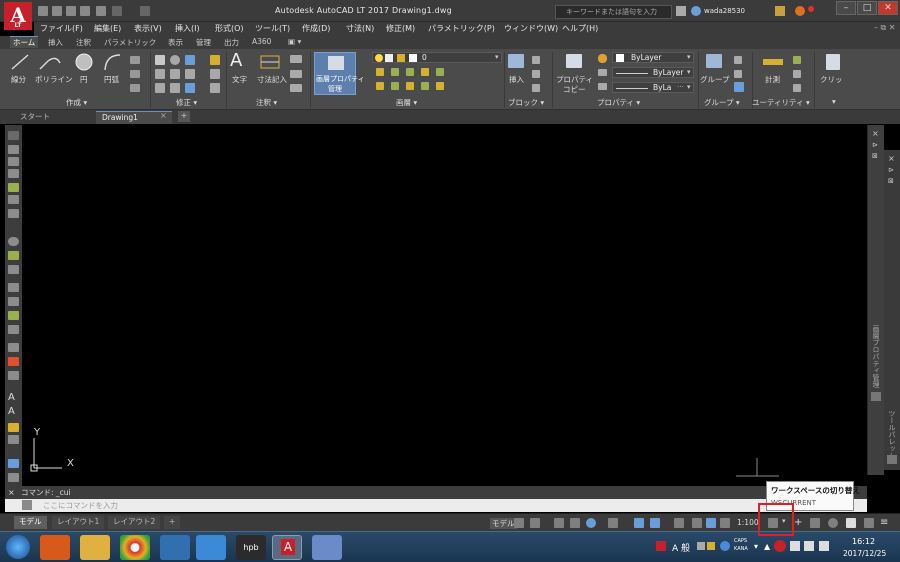 The height and width of the screenshot is (562, 900). Describe the element at coordinates (780, 546) in the screenshot. I see `autodesk-tray-icon` at that location.